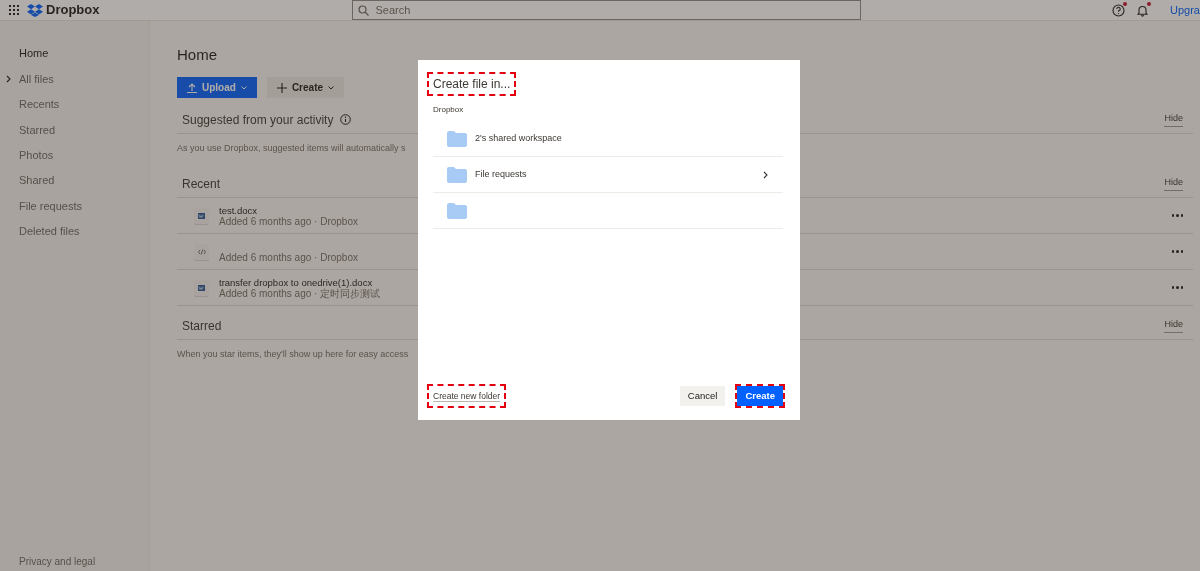  What do you see at coordinates (74, 54) in the screenshot?
I see `sidebar-item: Home` at bounding box center [74, 54].